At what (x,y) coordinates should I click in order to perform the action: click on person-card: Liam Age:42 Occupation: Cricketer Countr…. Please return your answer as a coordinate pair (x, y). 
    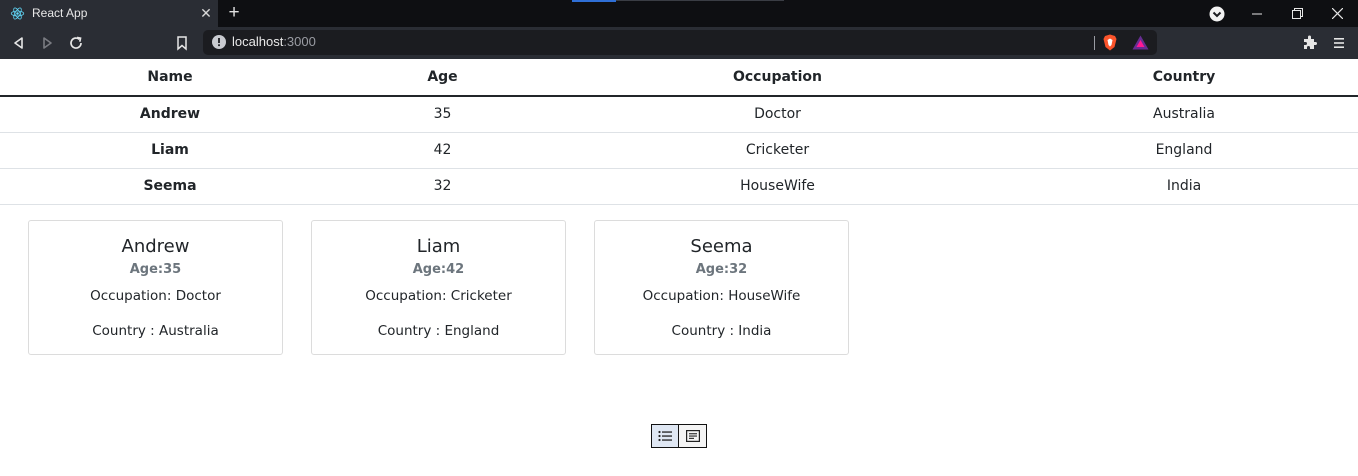
    Looking at the image, I should click on (438, 287).